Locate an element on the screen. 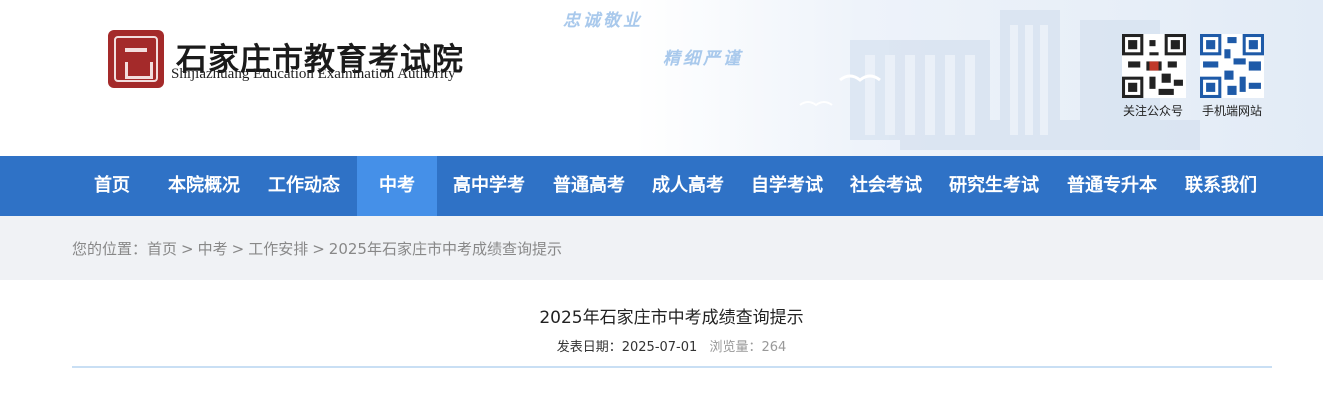 This screenshot has height=402, width=1323. nav-item-graduate-exam: 研究生考试 is located at coordinates (994, 186).